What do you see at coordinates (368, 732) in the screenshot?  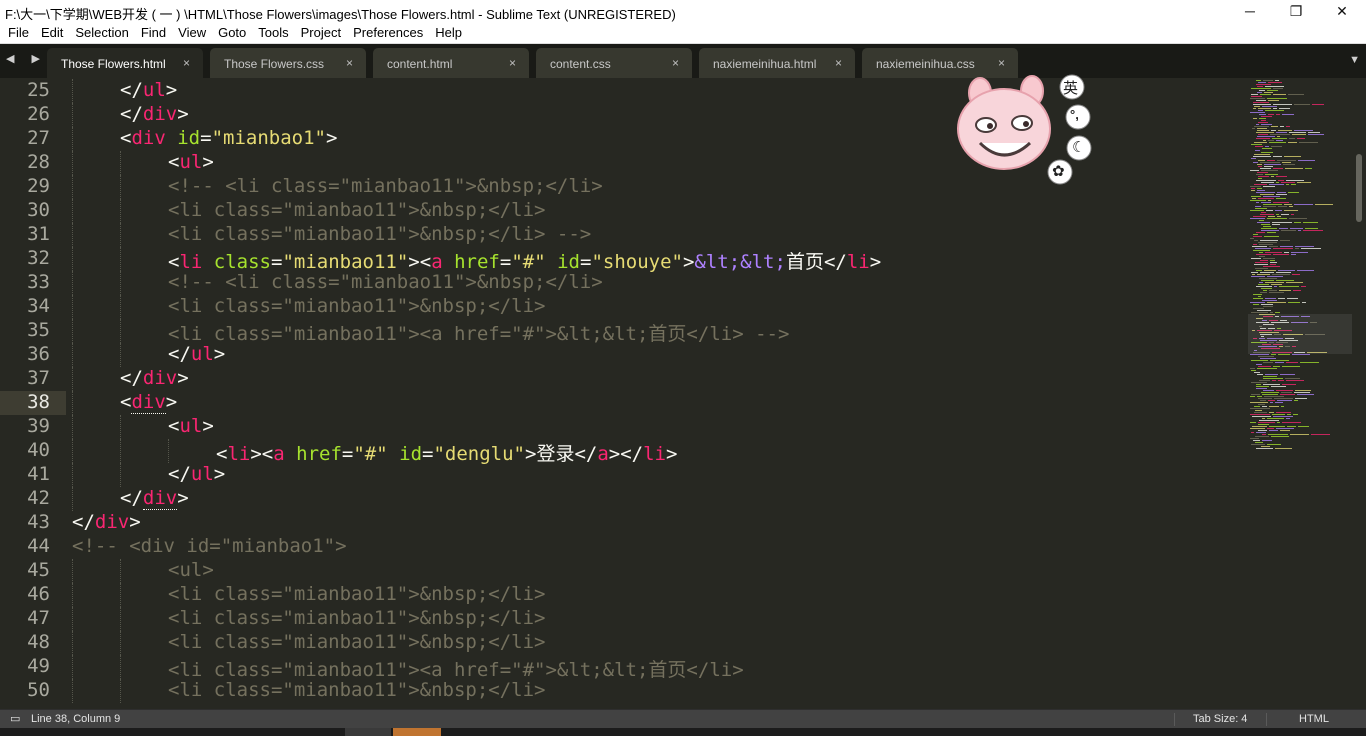 I see `taskbar-item` at bounding box center [368, 732].